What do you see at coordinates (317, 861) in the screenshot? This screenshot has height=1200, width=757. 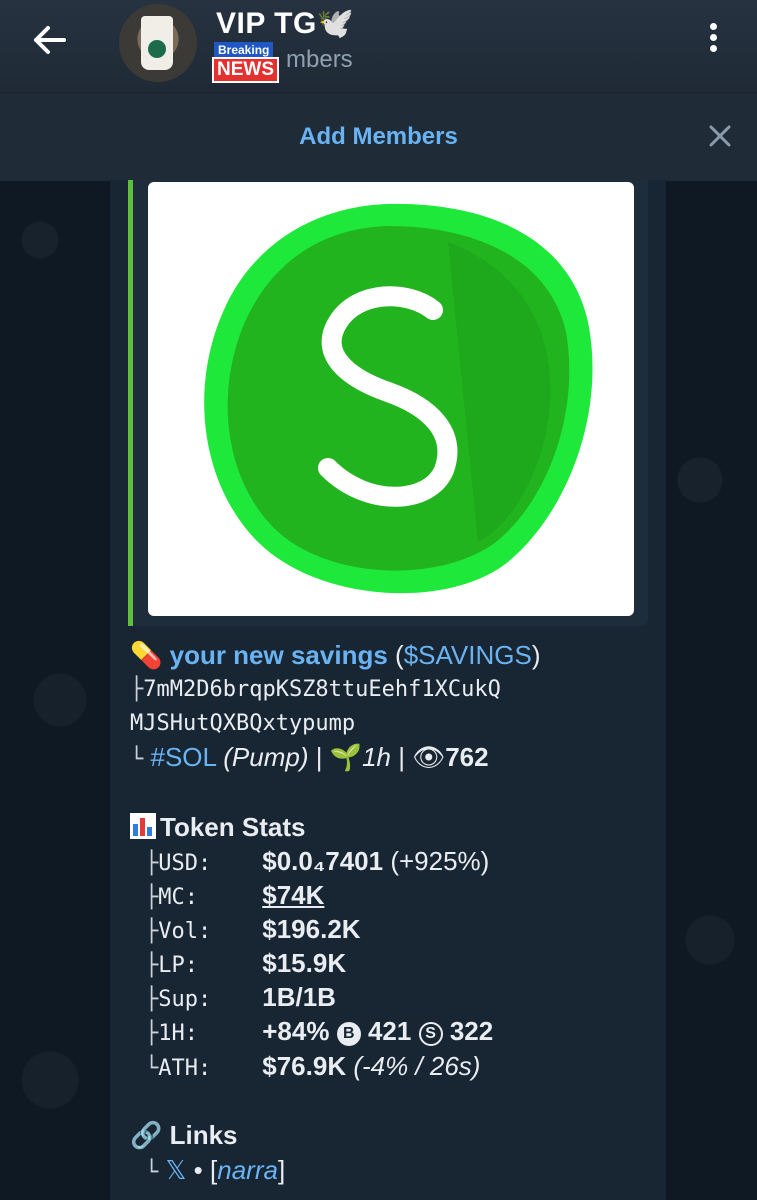 I see `stat-usd: ├USD: $0.0₄7401 (+925%)` at bounding box center [317, 861].